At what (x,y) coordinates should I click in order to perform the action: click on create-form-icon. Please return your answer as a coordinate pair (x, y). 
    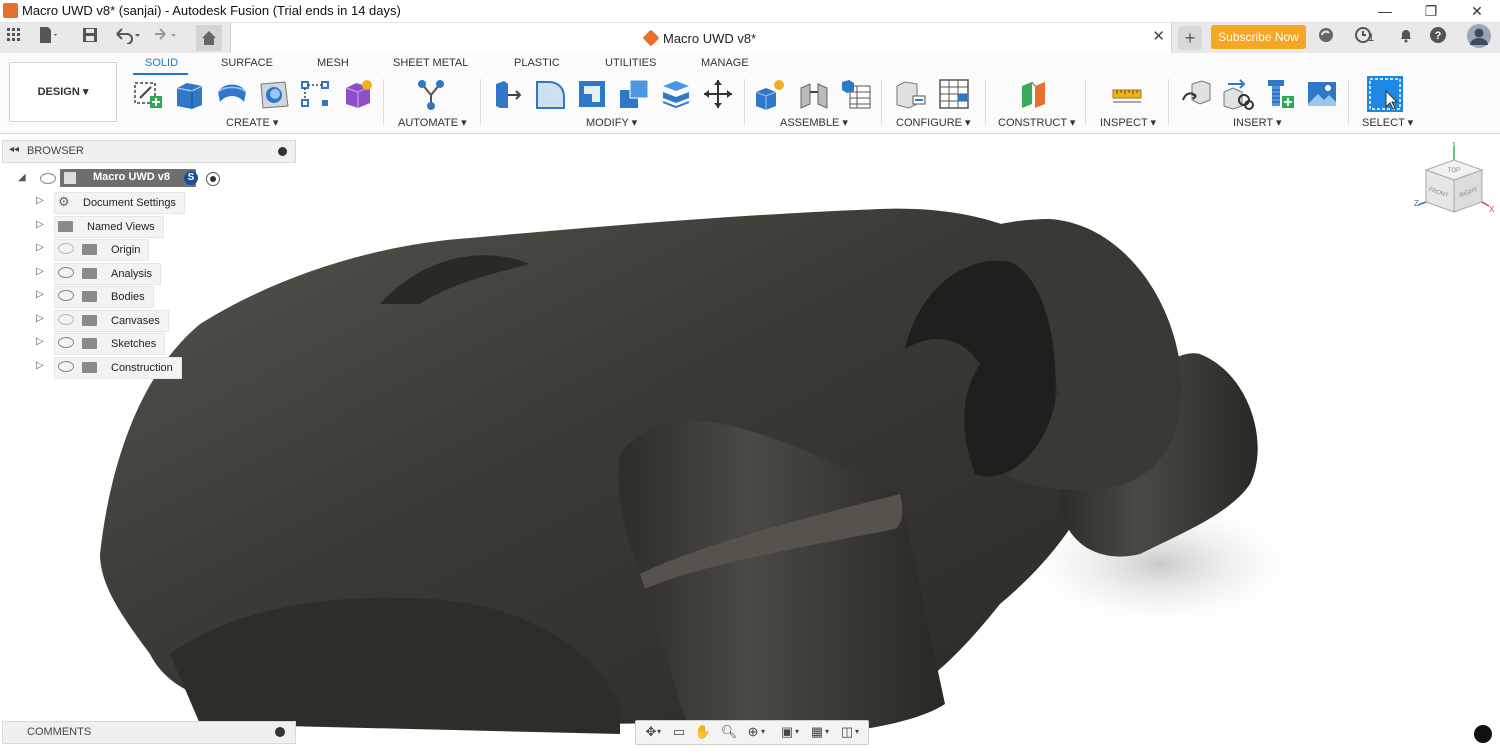
    Looking at the image, I should click on (358, 94).